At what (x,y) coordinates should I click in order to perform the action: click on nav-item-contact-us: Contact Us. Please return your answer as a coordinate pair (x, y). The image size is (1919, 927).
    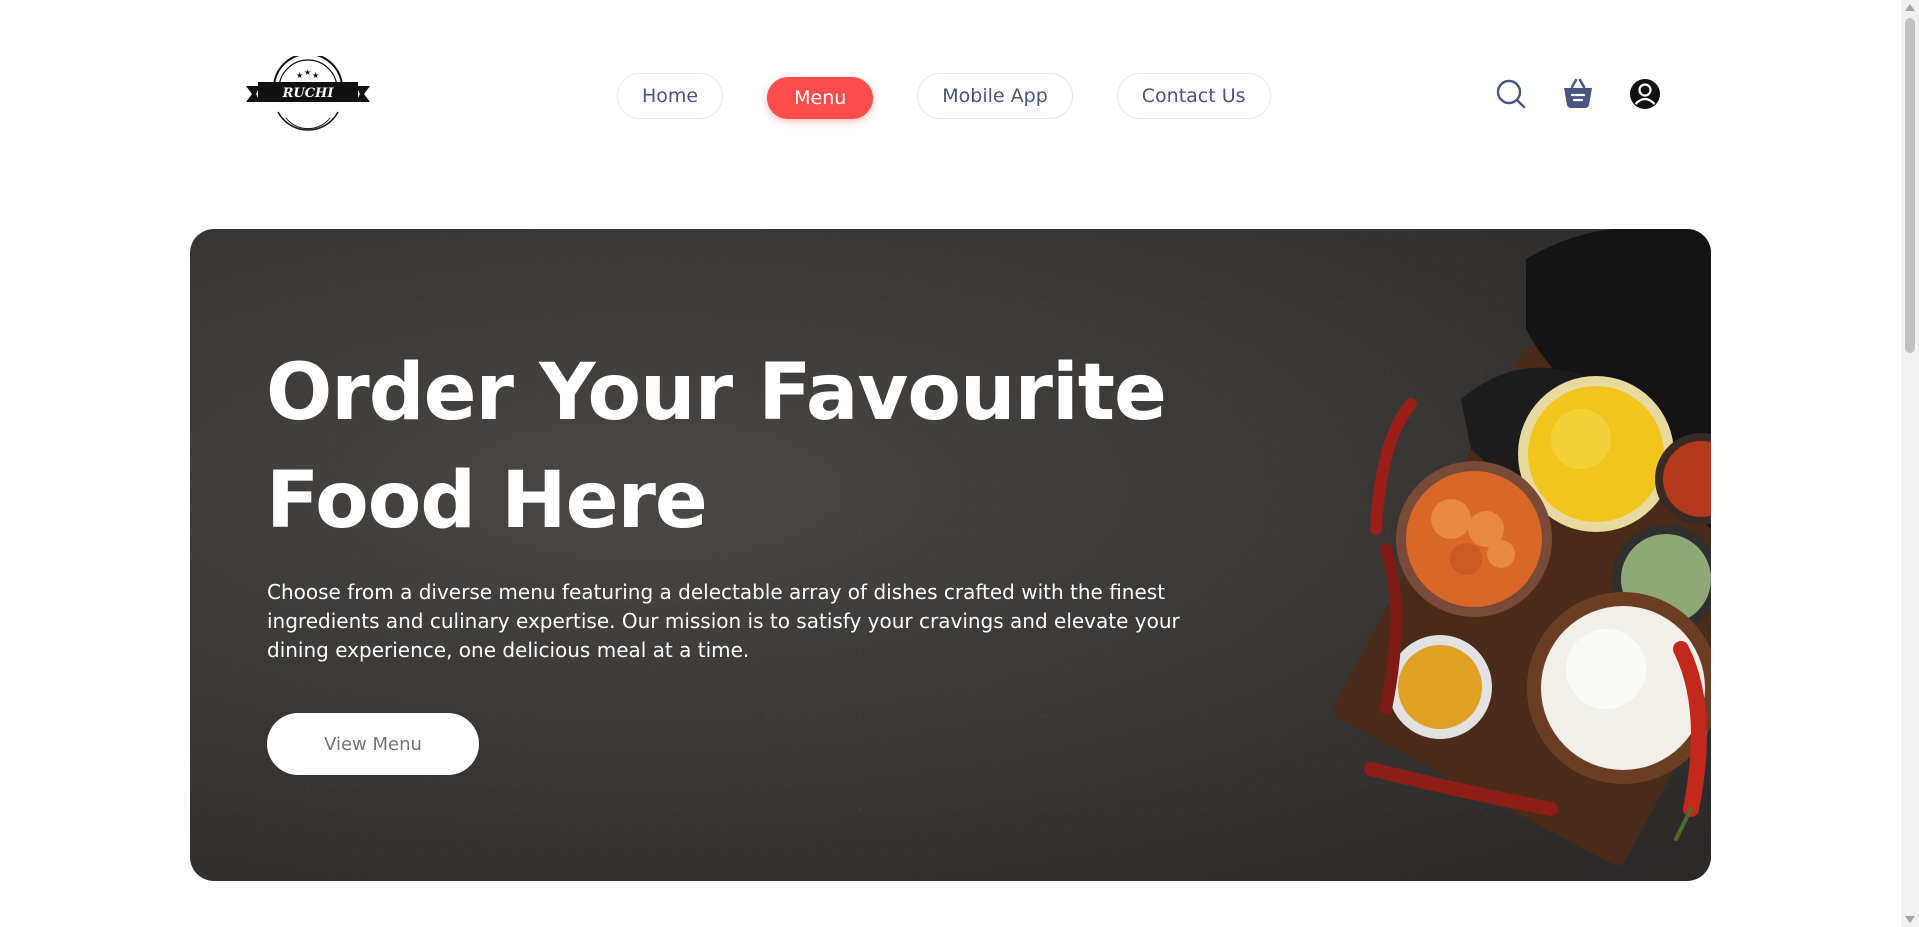
    Looking at the image, I should click on (1193, 96).